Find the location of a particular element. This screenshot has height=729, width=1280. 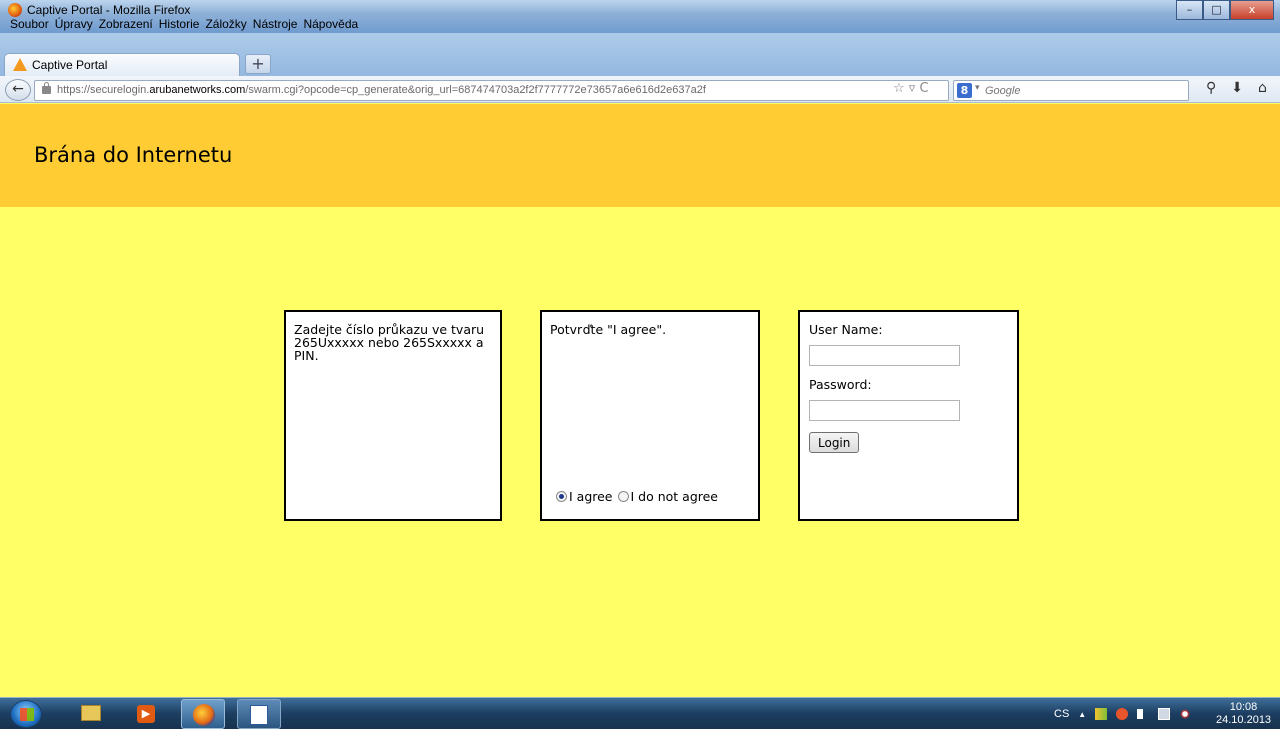

clock-time: 10:08 is located at coordinates (1243, 707).